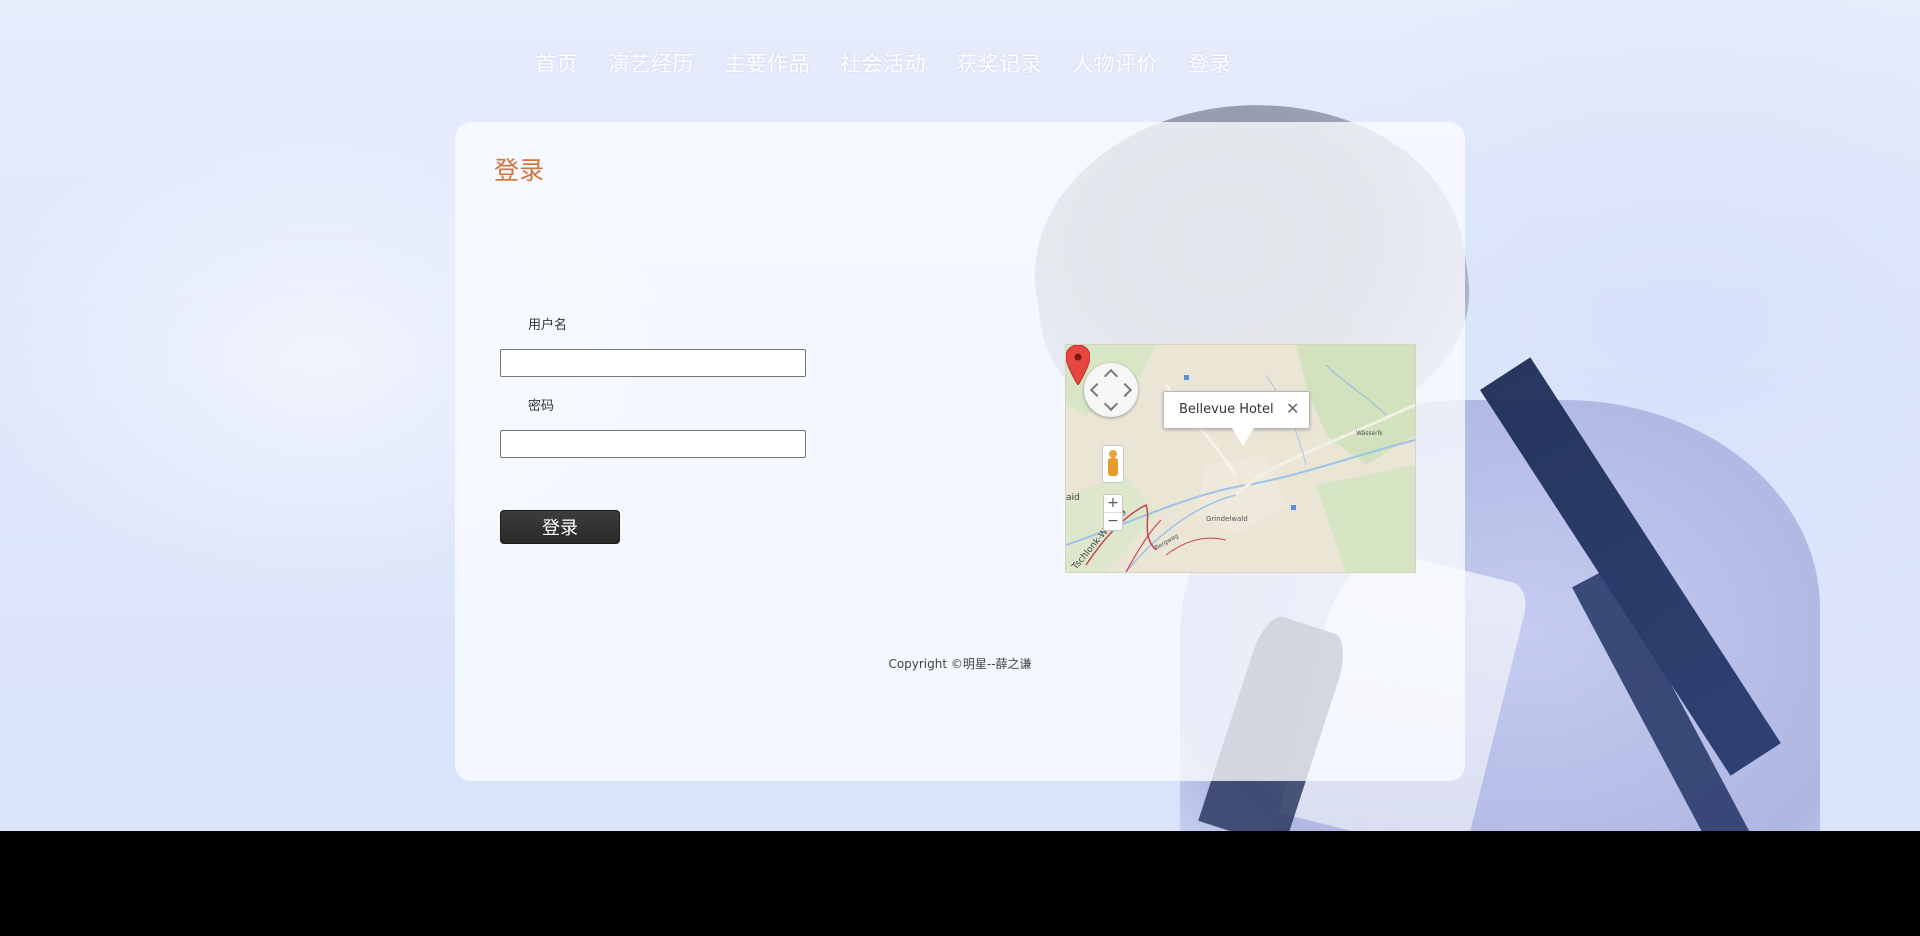  Describe the element at coordinates (960, 883) in the screenshot. I see `bottom-black-bar` at that location.